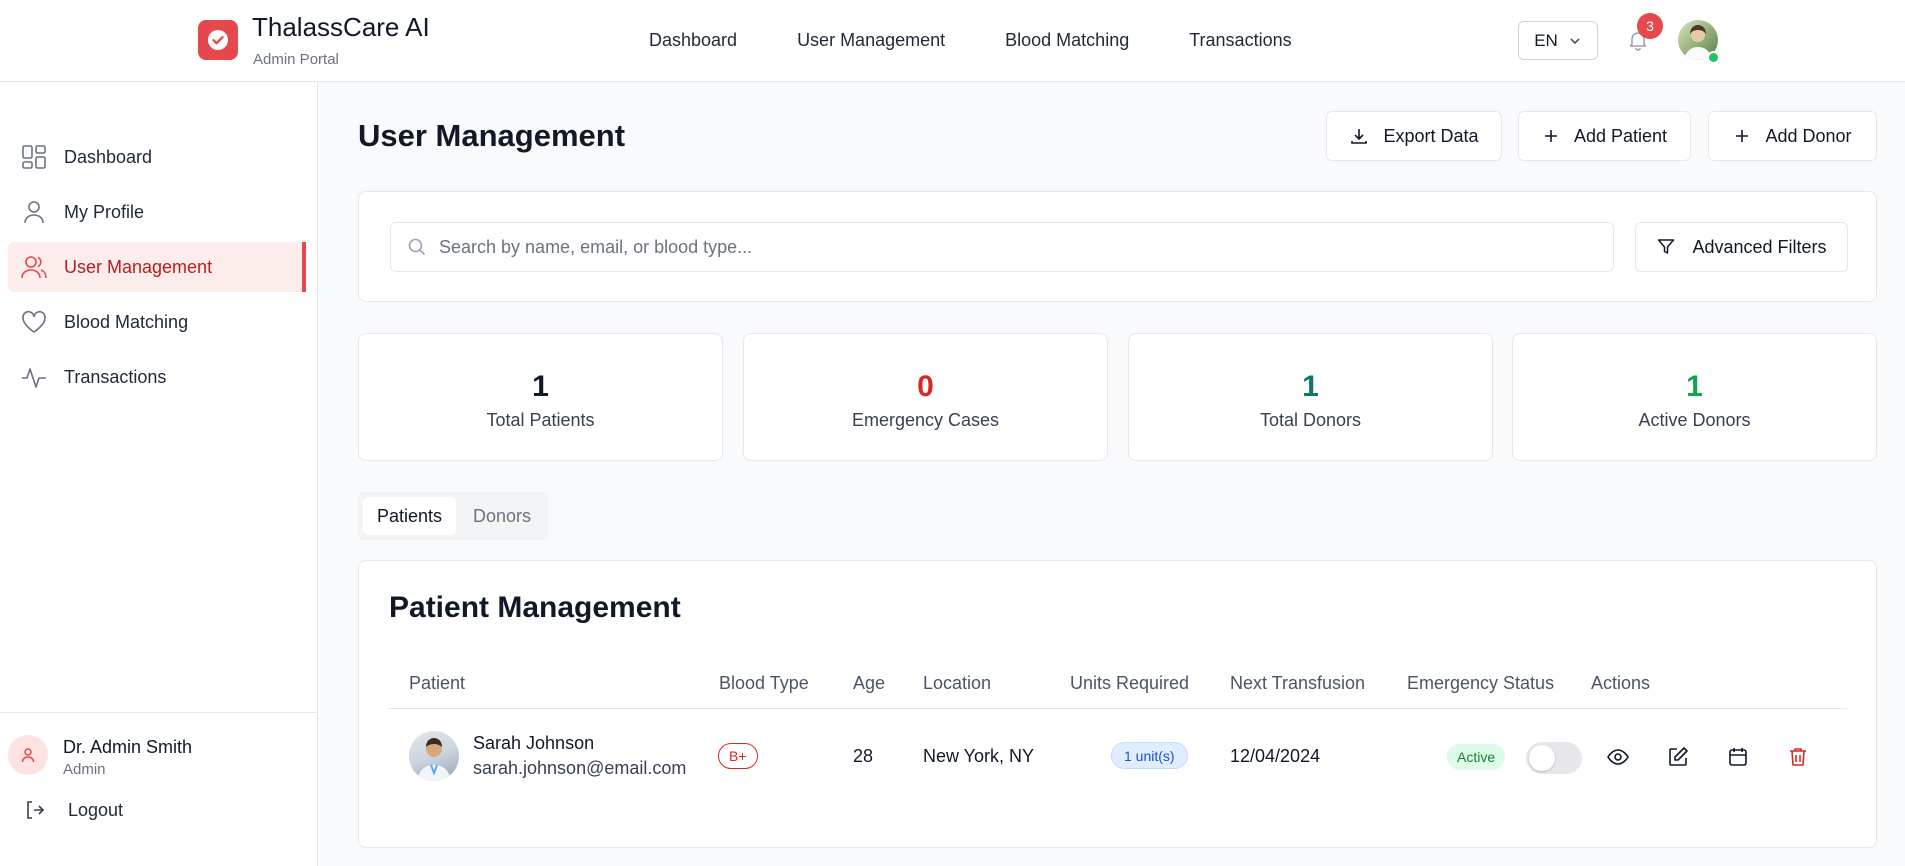 Image resolution: width=1905 pixels, height=866 pixels. What do you see at coordinates (764, 683) in the screenshot?
I see `column-header-blood-type: Blood Type` at bounding box center [764, 683].